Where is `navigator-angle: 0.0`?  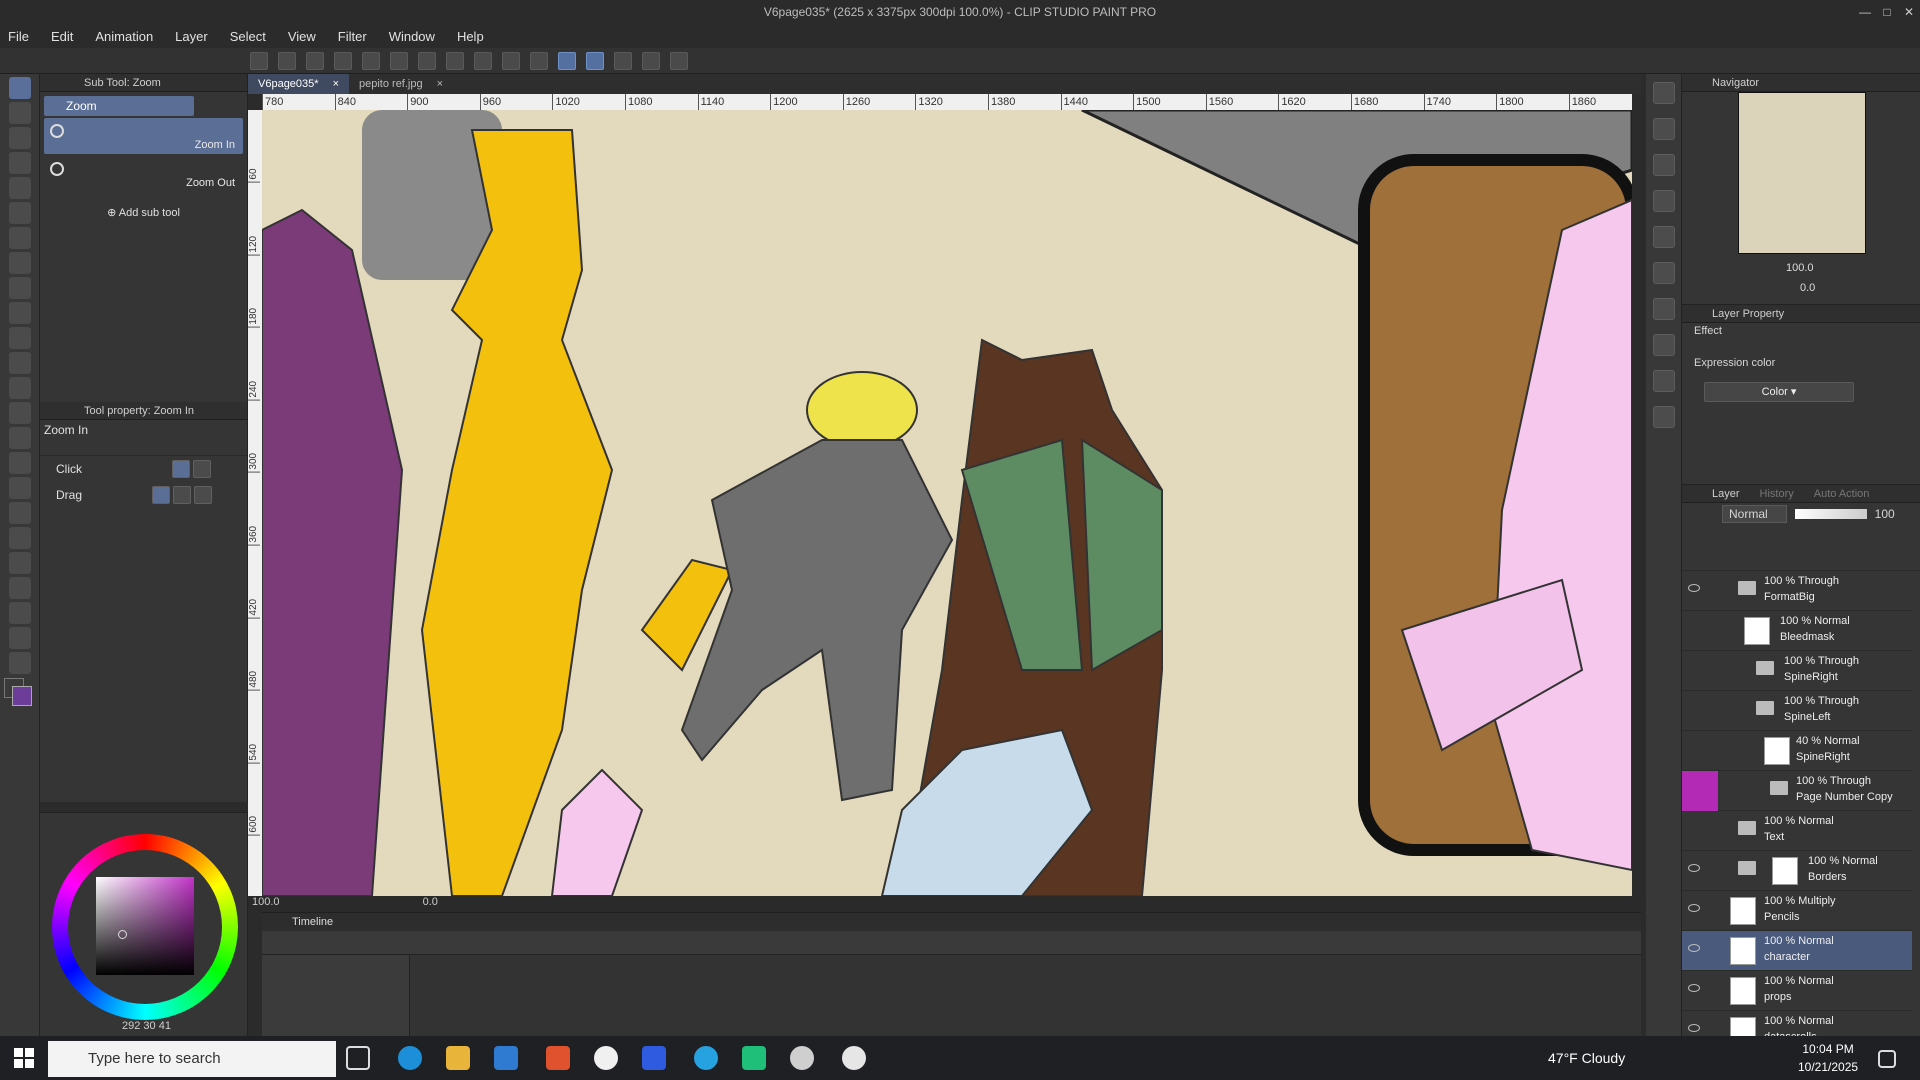
navigator-angle: 0.0 is located at coordinates (1807, 290).